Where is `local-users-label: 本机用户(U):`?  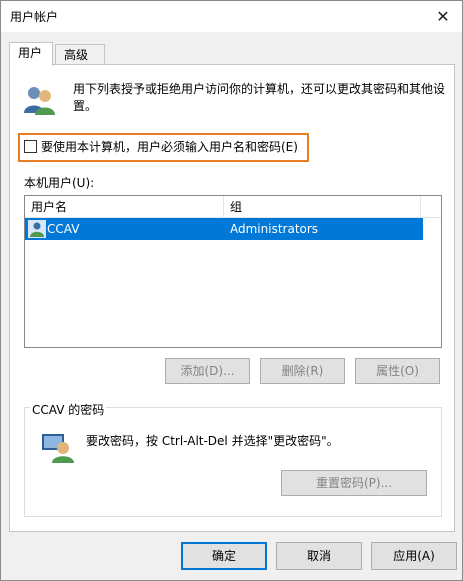 local-users-label: 本机用户(U): is located at coordinates (59, 183).